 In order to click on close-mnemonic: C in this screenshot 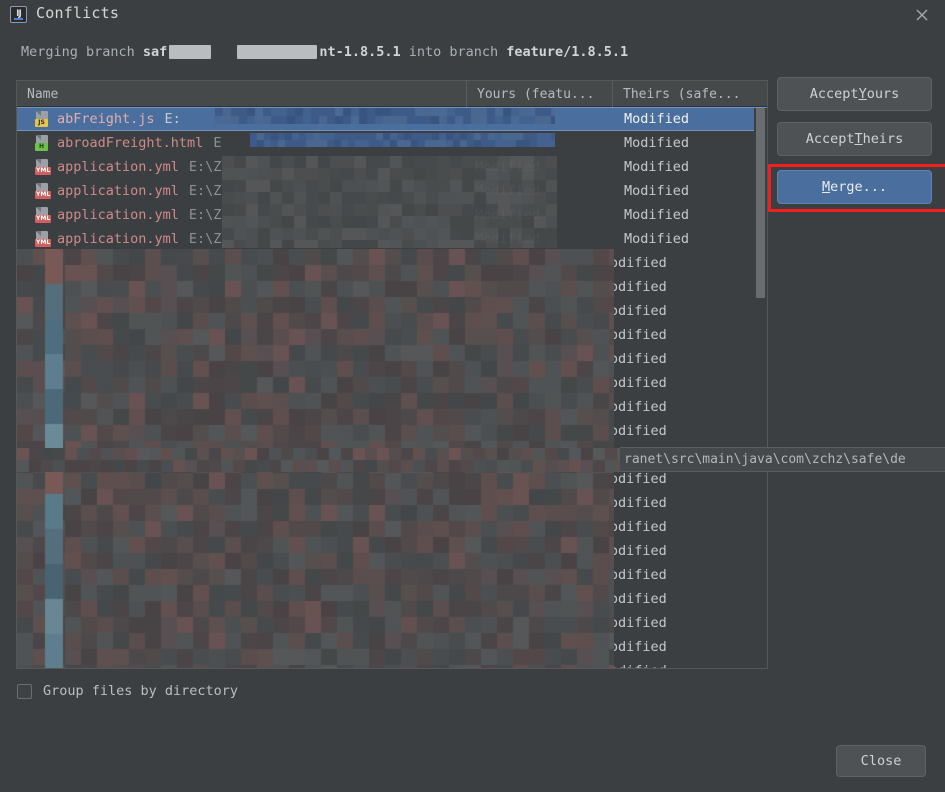, I will do `click(864, 761)`.